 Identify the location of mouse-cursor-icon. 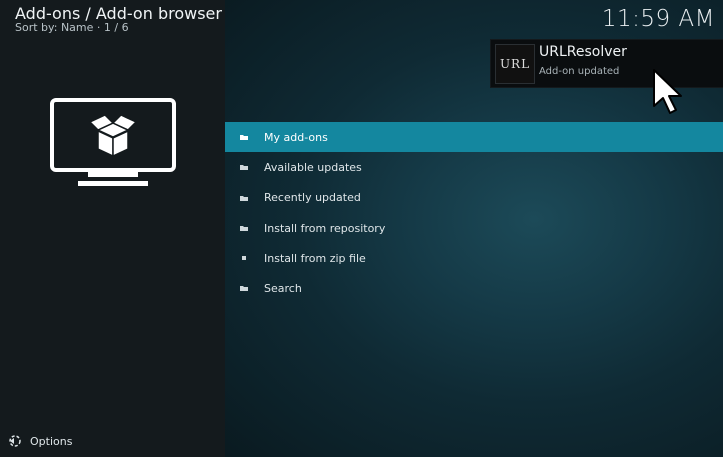
(667, 91).